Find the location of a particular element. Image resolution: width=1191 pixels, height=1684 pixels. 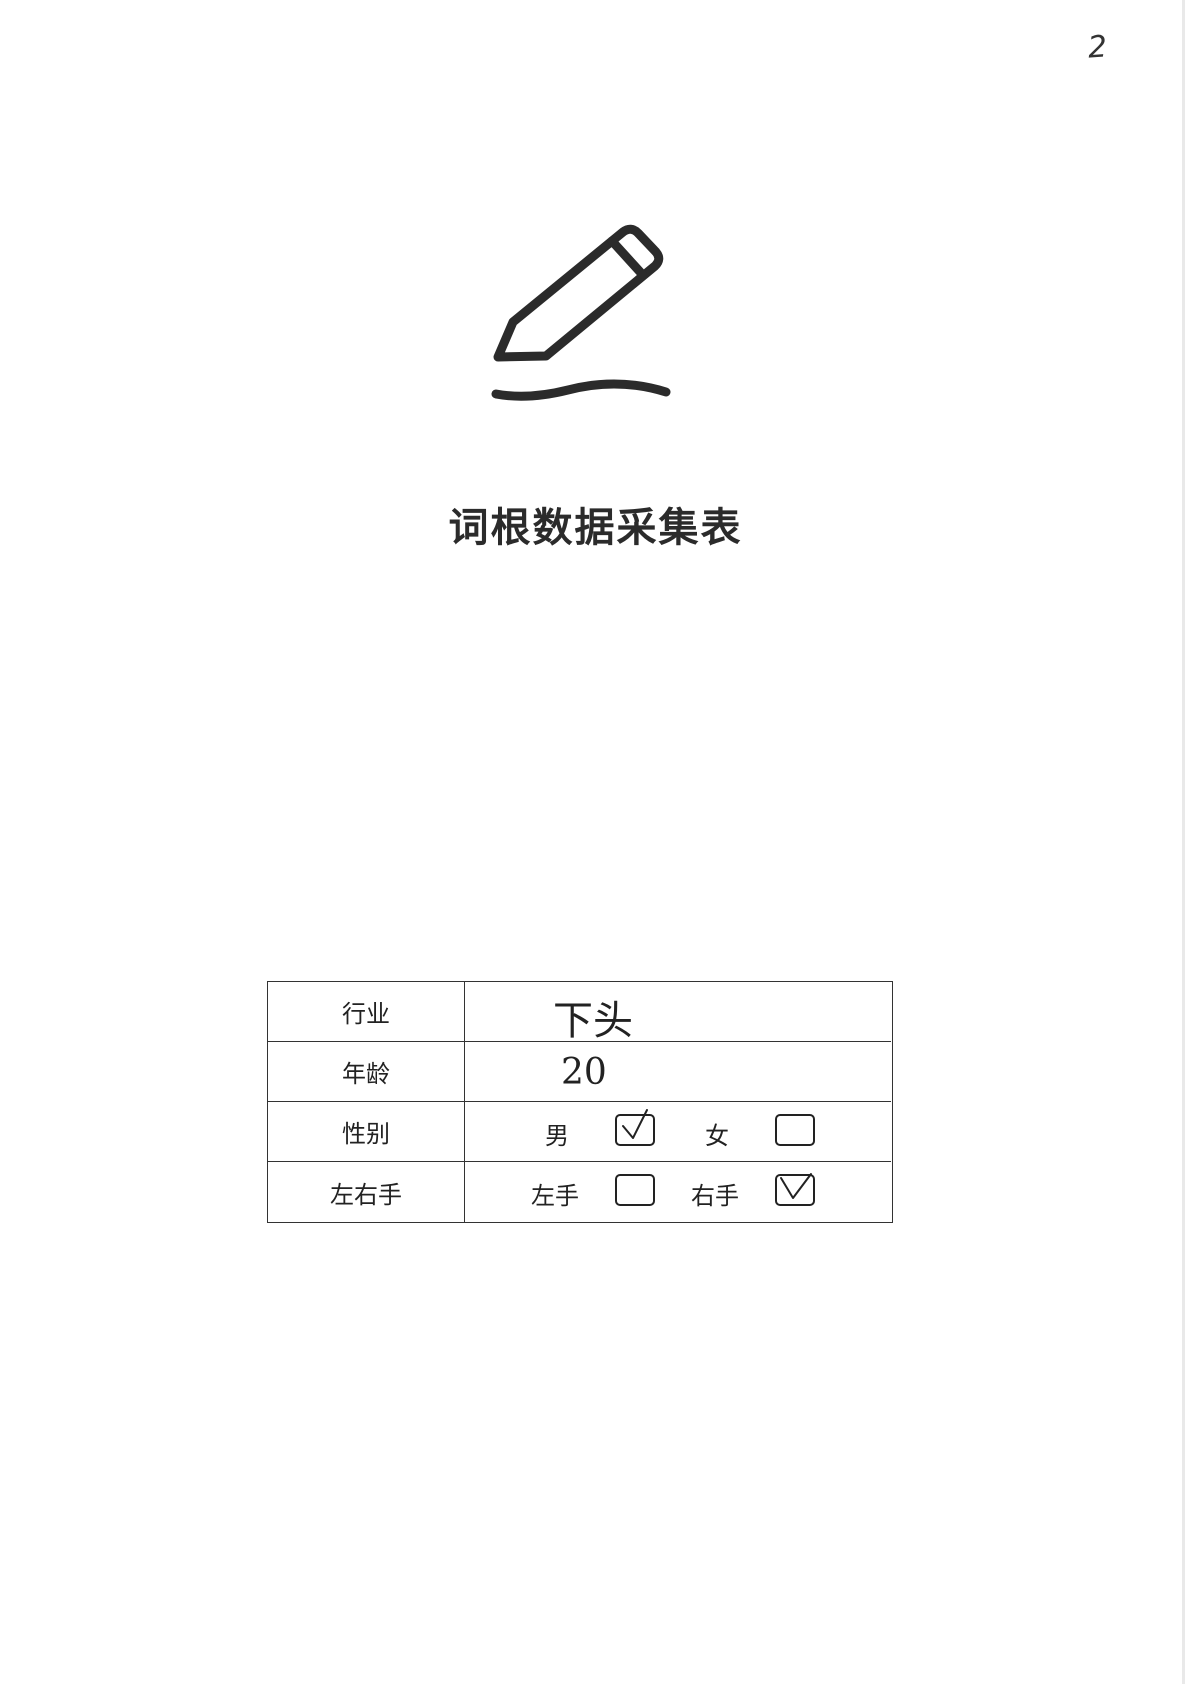

gender-male-checkbox is located at coordinates (635, 1127).